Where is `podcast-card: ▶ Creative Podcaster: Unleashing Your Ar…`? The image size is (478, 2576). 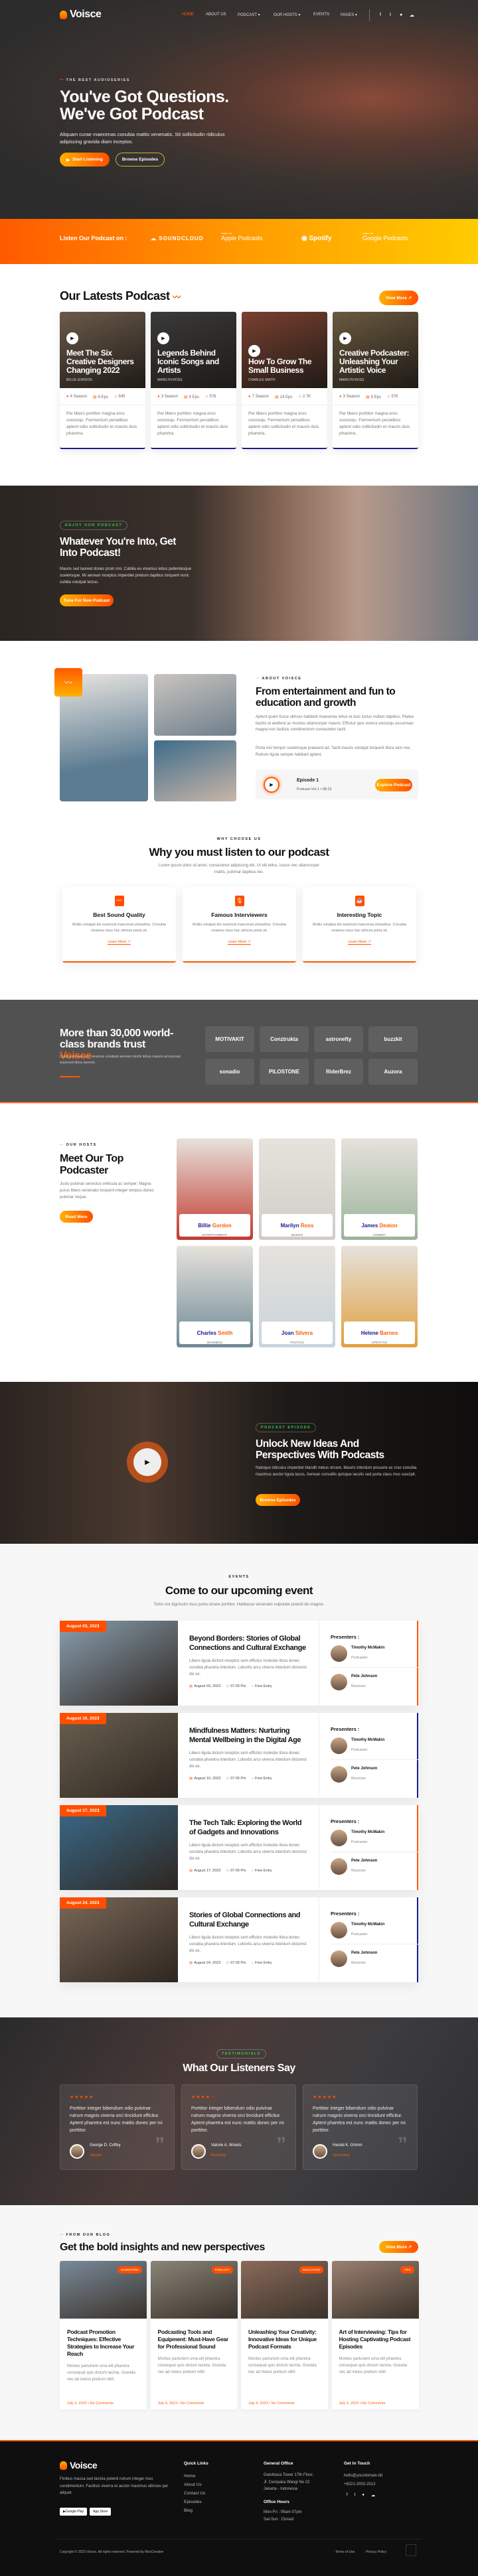
podcast-card: ▶ Creative Podcaster: Unleashing Your Ar… is located at coordinates (375, 380).